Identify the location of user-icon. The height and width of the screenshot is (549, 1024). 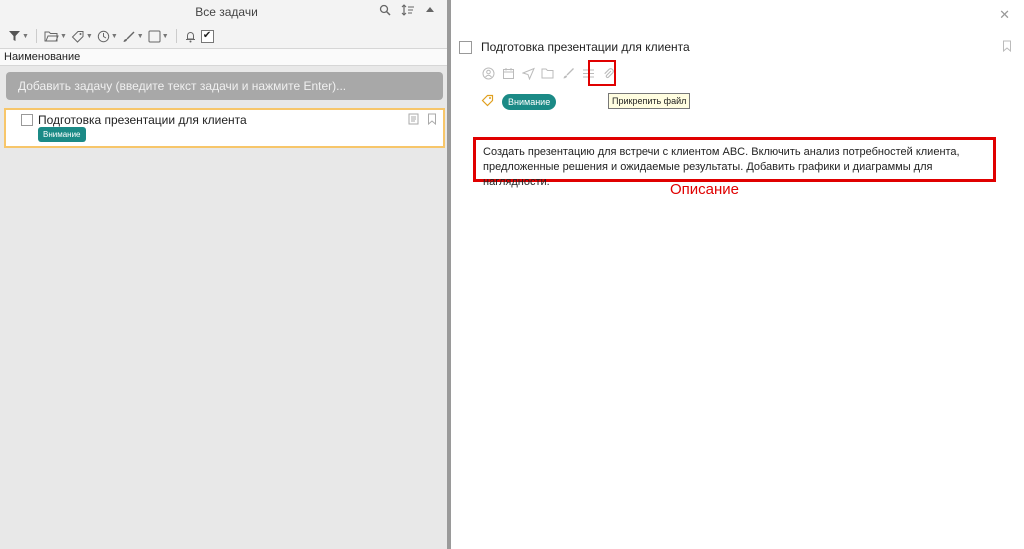
(488, 73).